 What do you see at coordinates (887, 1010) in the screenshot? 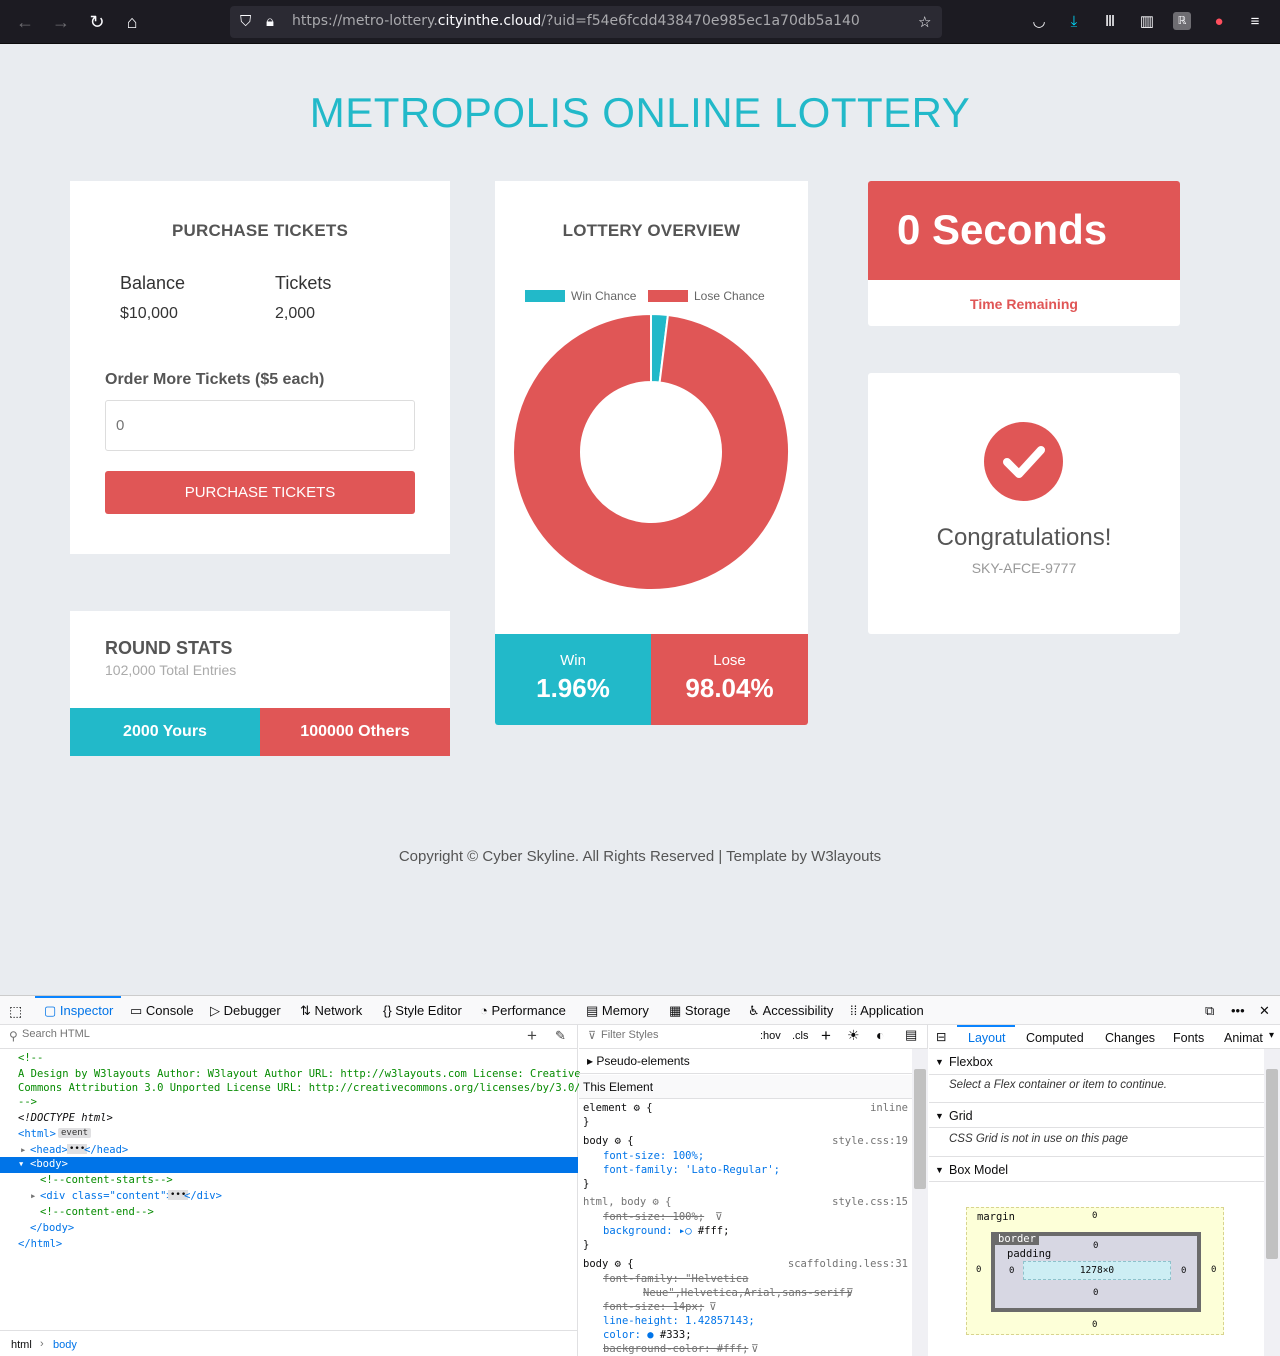
I see `tab-application: ⁞⁞ Application` at bounding box center [887, 1010].